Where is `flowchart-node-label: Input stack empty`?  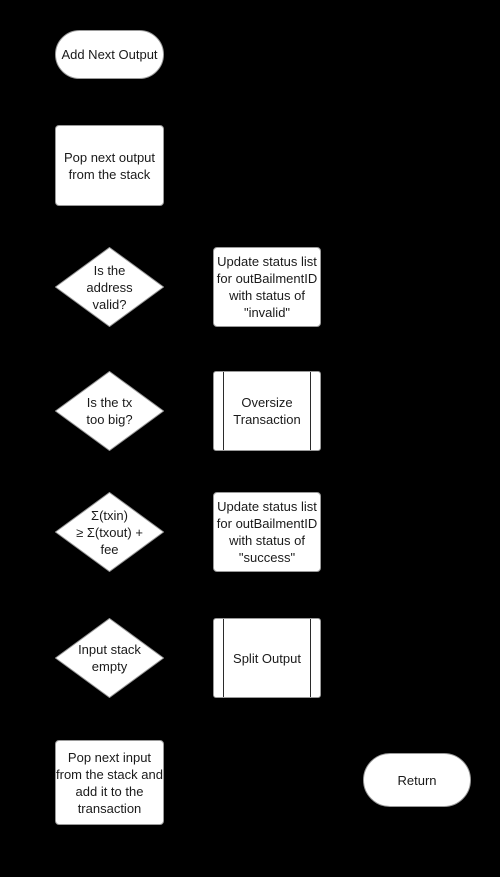
flowchart-node-label: Input stack empty is located at coordinates (109, 658).